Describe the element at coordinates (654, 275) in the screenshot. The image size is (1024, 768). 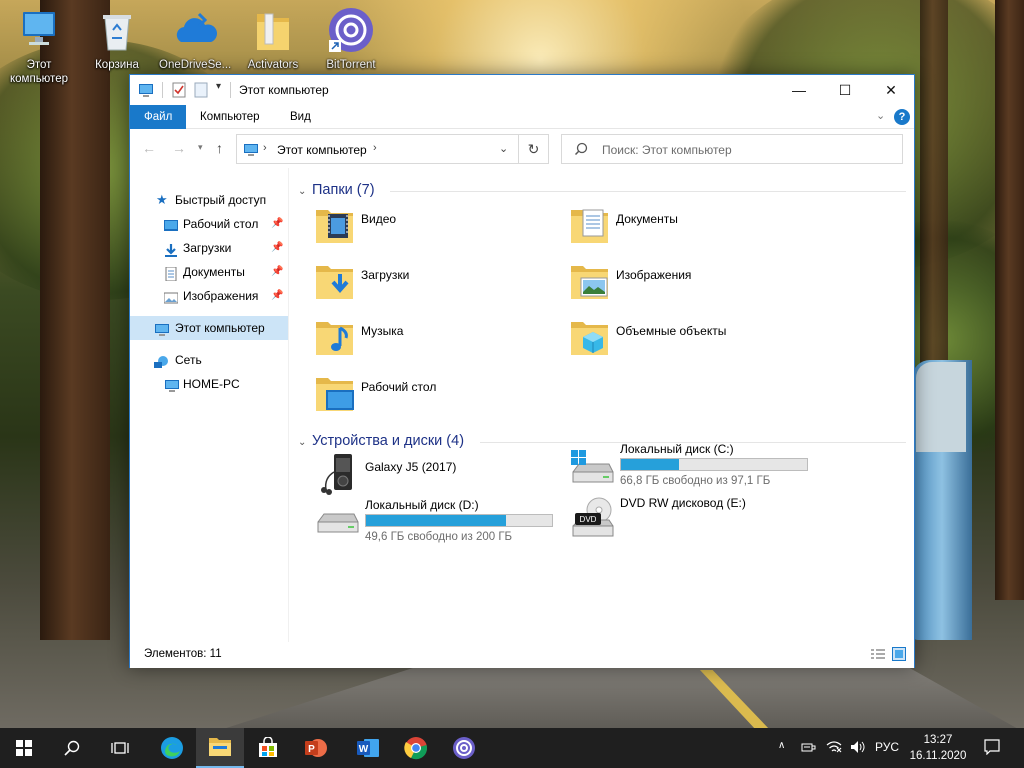
I see `folder-name: Изображения` at that location.